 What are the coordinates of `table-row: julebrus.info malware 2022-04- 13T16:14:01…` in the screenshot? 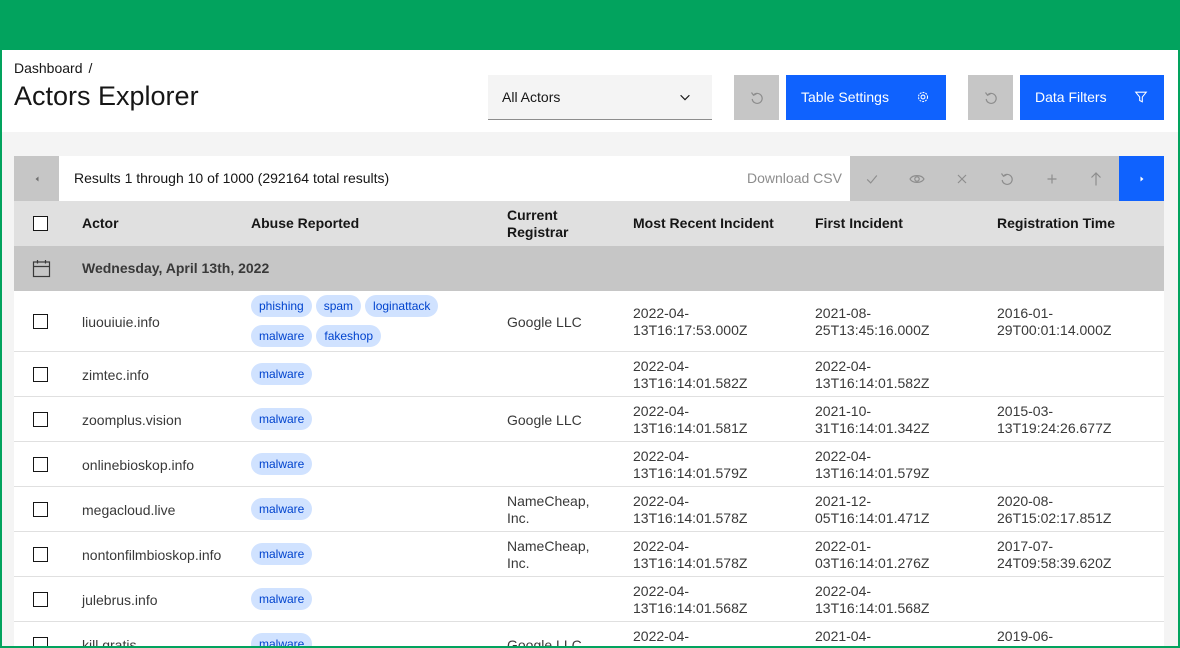 It's located at (589, 599).